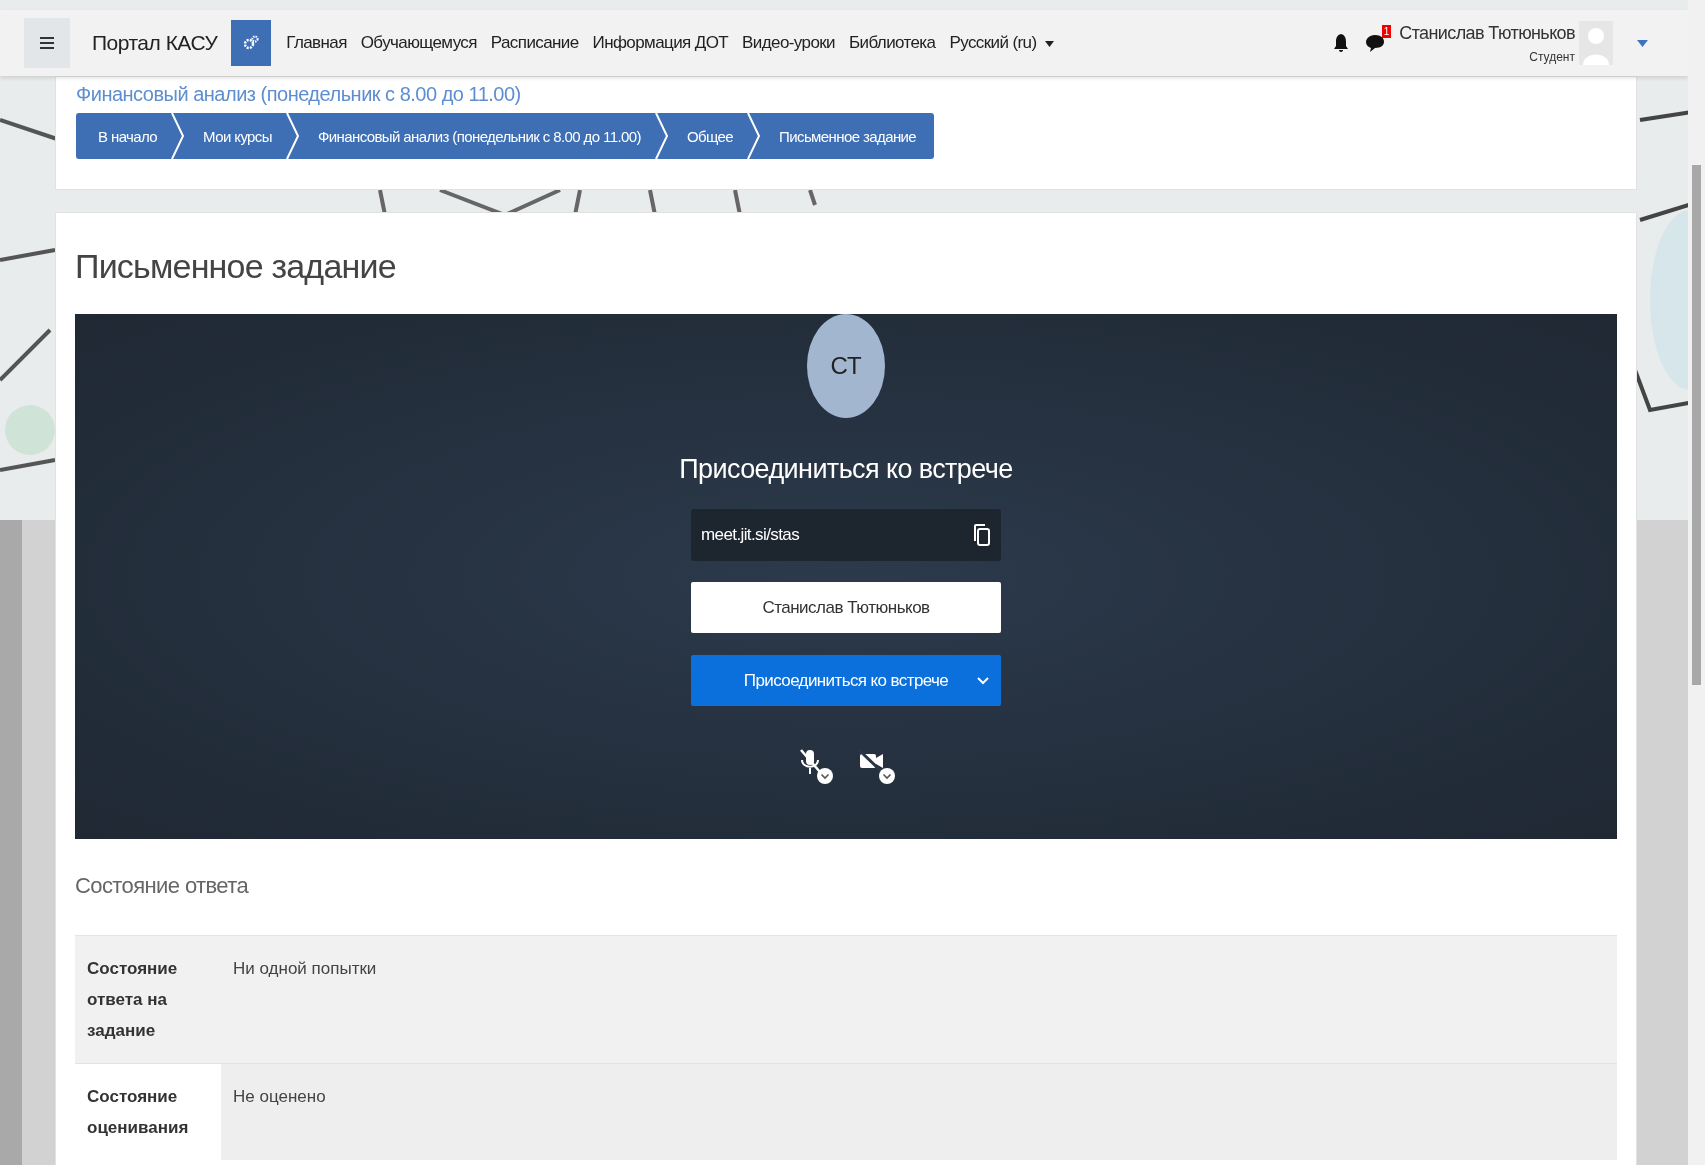 Image resolution: width=1705 pixels, height=1165 pixels. What do you see at coordinates (708, 136) in the screenshot?
I see `breadcrumb-link: Общее` at bounding box center [708, 136].